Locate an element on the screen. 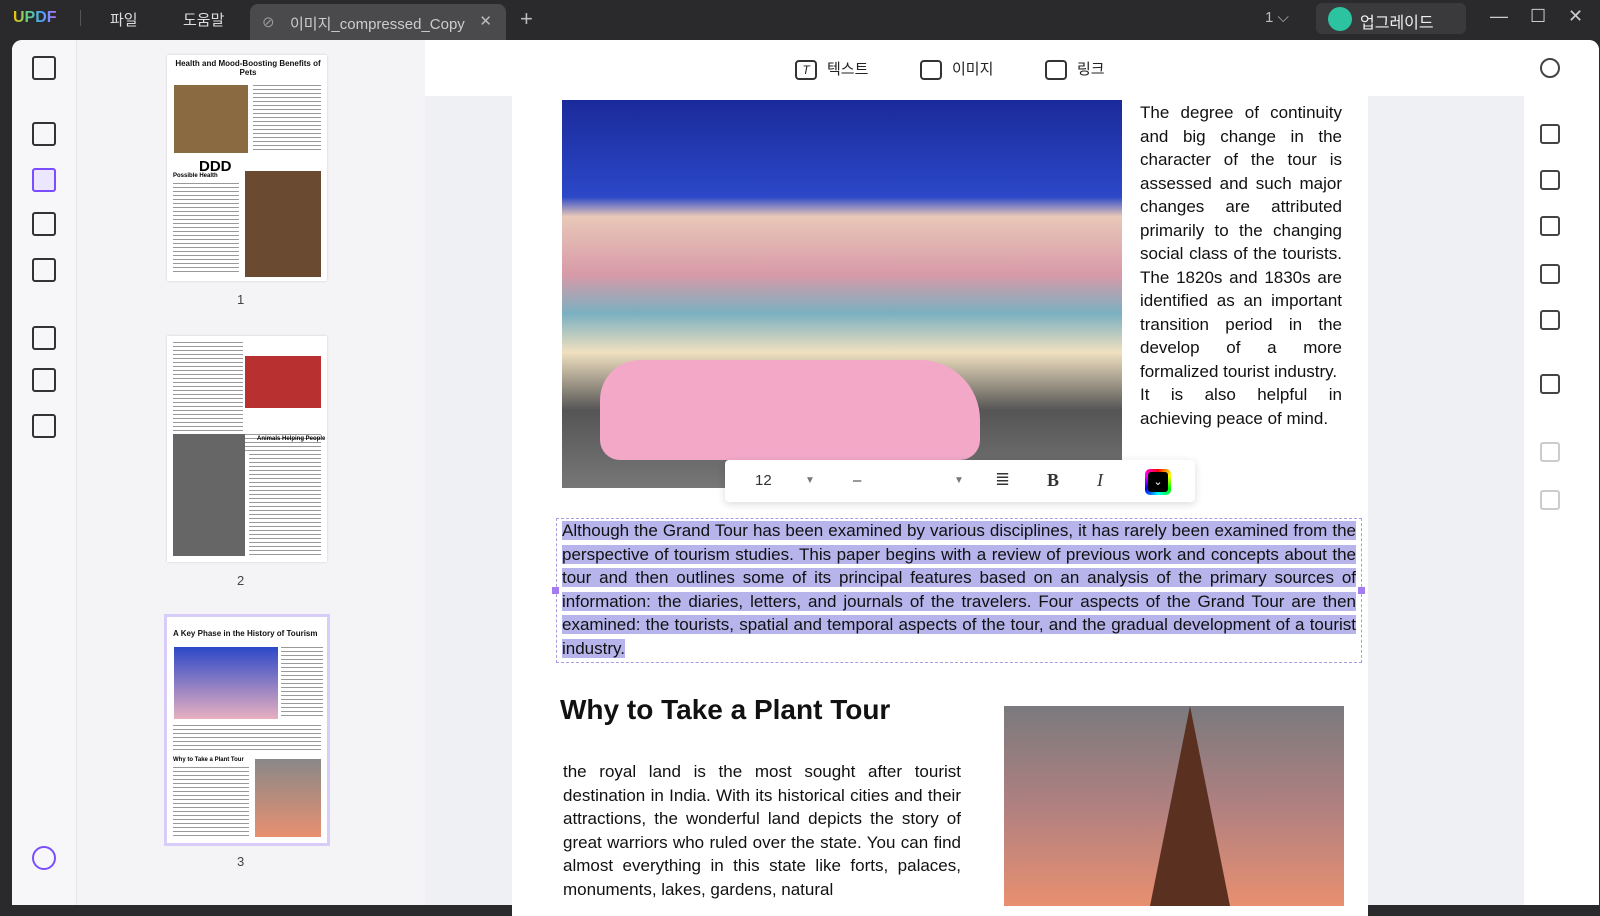  menu-help: 도움말 is located at coordinates (203, 19).